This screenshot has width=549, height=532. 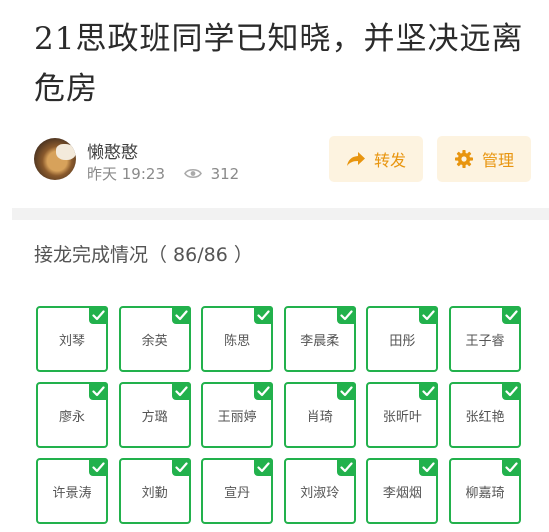 What do you see at coordinates (463, 159) in the screenshot?
I see `gear-icon` at bounding box center [463, 159].